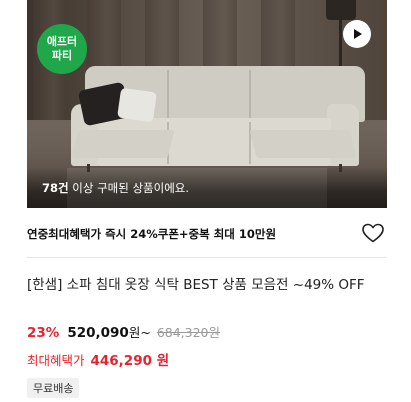 The width and height of the screenshot is (411, 402). I want to click on free-shipping-tag: 무료배송, so click(53, 388).